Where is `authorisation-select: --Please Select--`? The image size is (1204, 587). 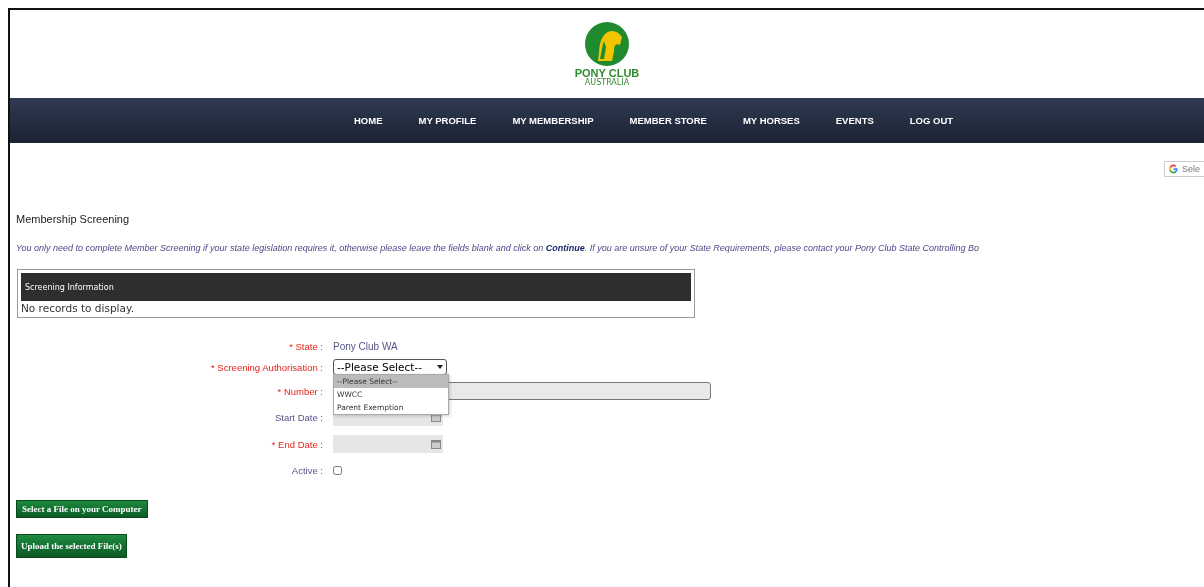 authorisation-select: --Please Select-- is located at coordinates (390, 367).